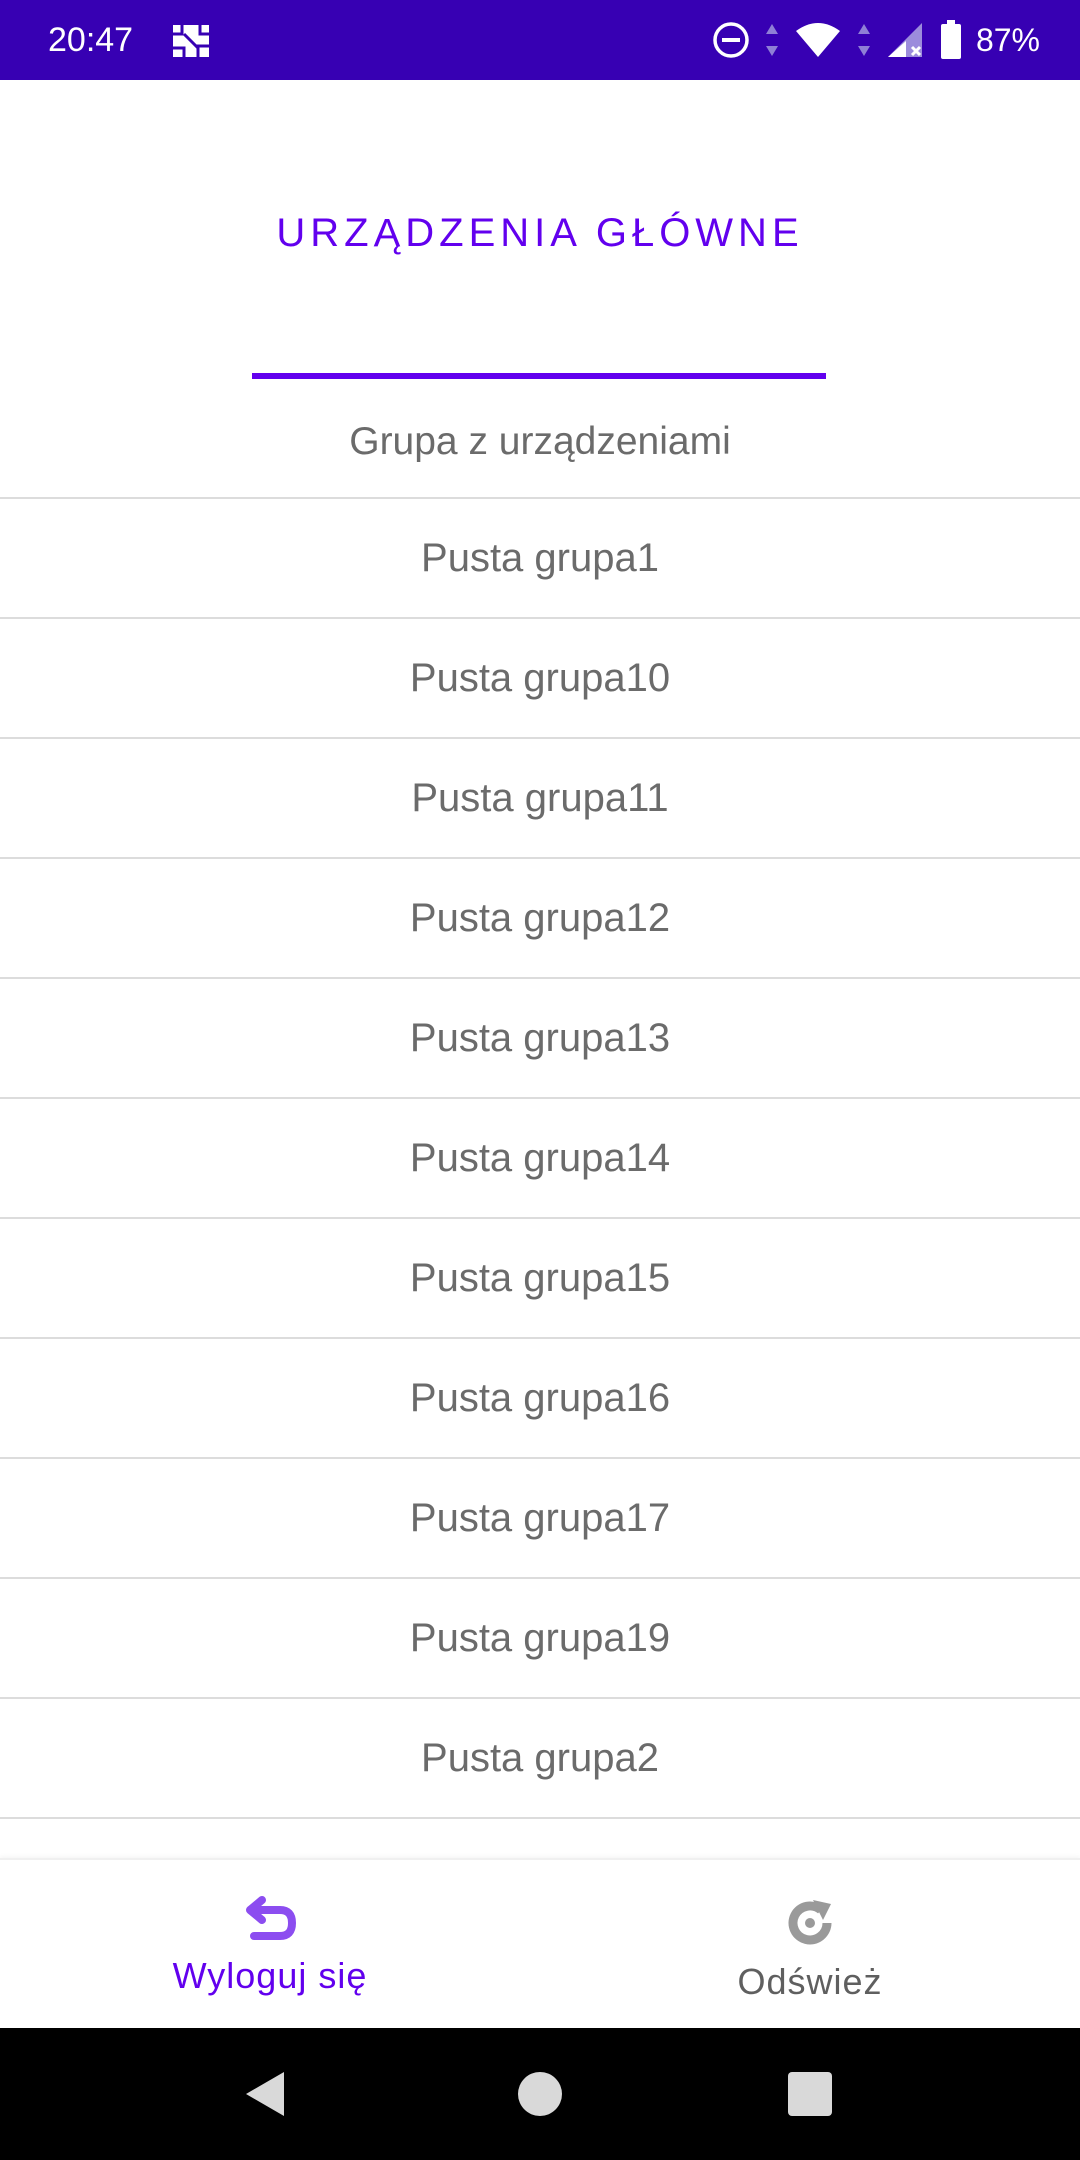 The image size is (1080, 2160). I want to click on group-header: Grupa z urządzeniami, so click(540, 441).